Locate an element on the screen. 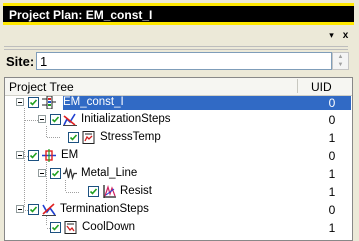 The width and height of the screenshot is (359, 241). em-icon is located at coordinates (49, 155).